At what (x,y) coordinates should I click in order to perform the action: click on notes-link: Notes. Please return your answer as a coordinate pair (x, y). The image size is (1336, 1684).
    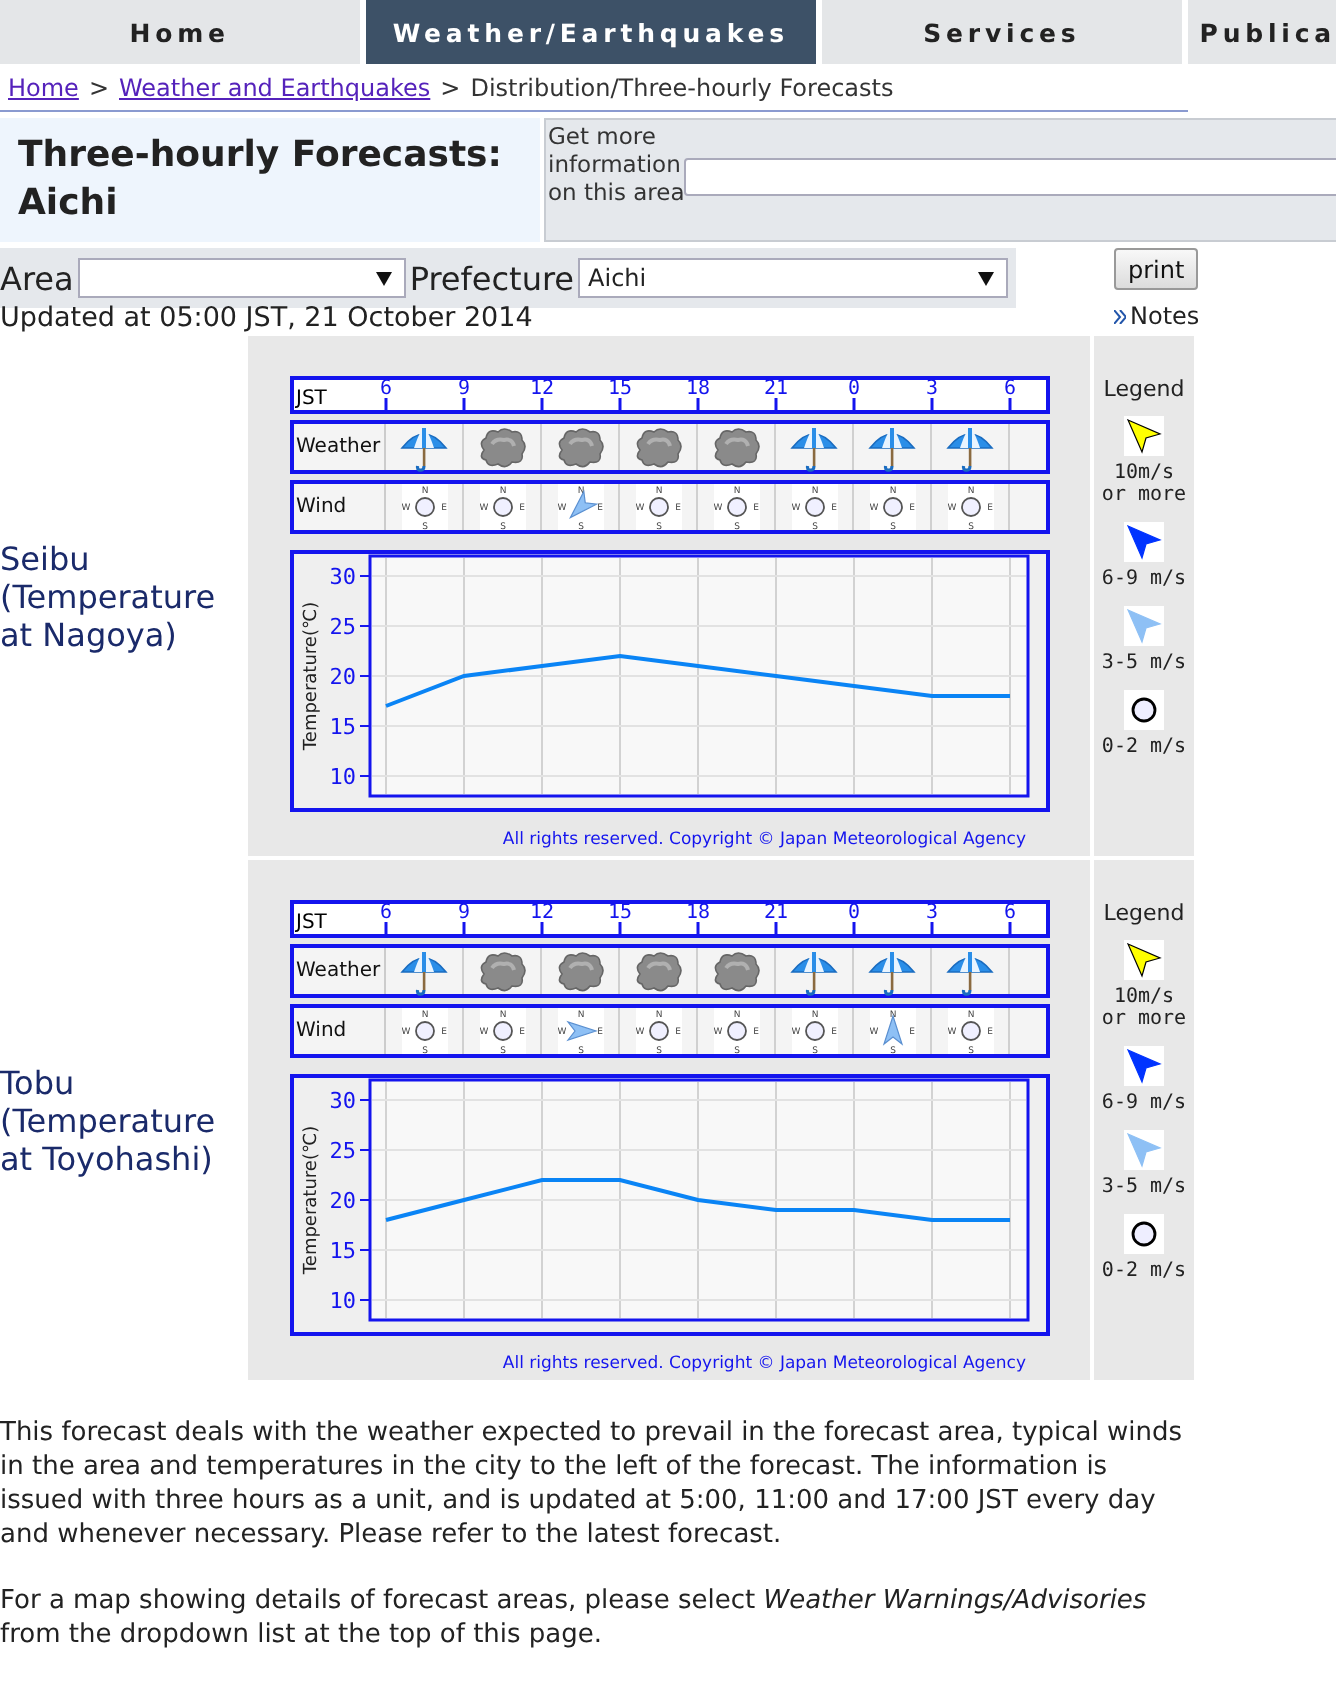
    Looking at the image, I should click on (1165, 316).